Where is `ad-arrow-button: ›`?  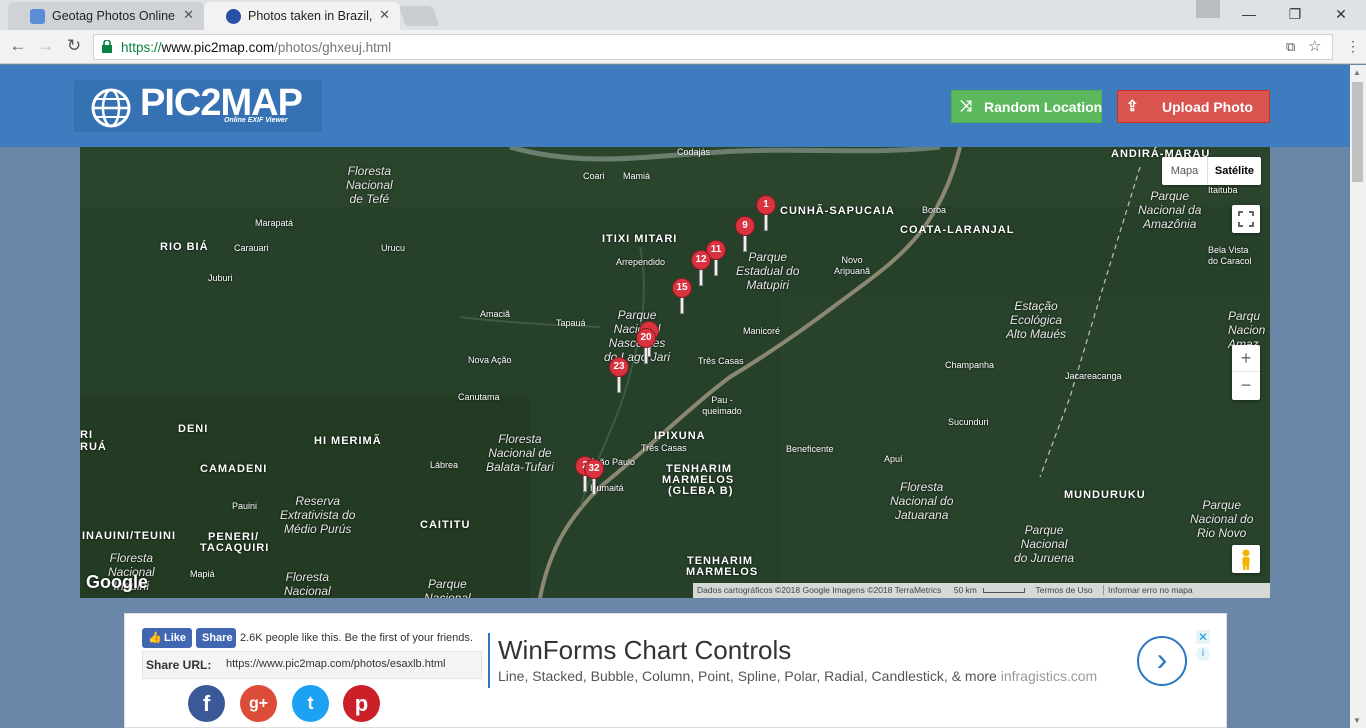 ad-arrow-button: › is located at coordinates (1162, 661).